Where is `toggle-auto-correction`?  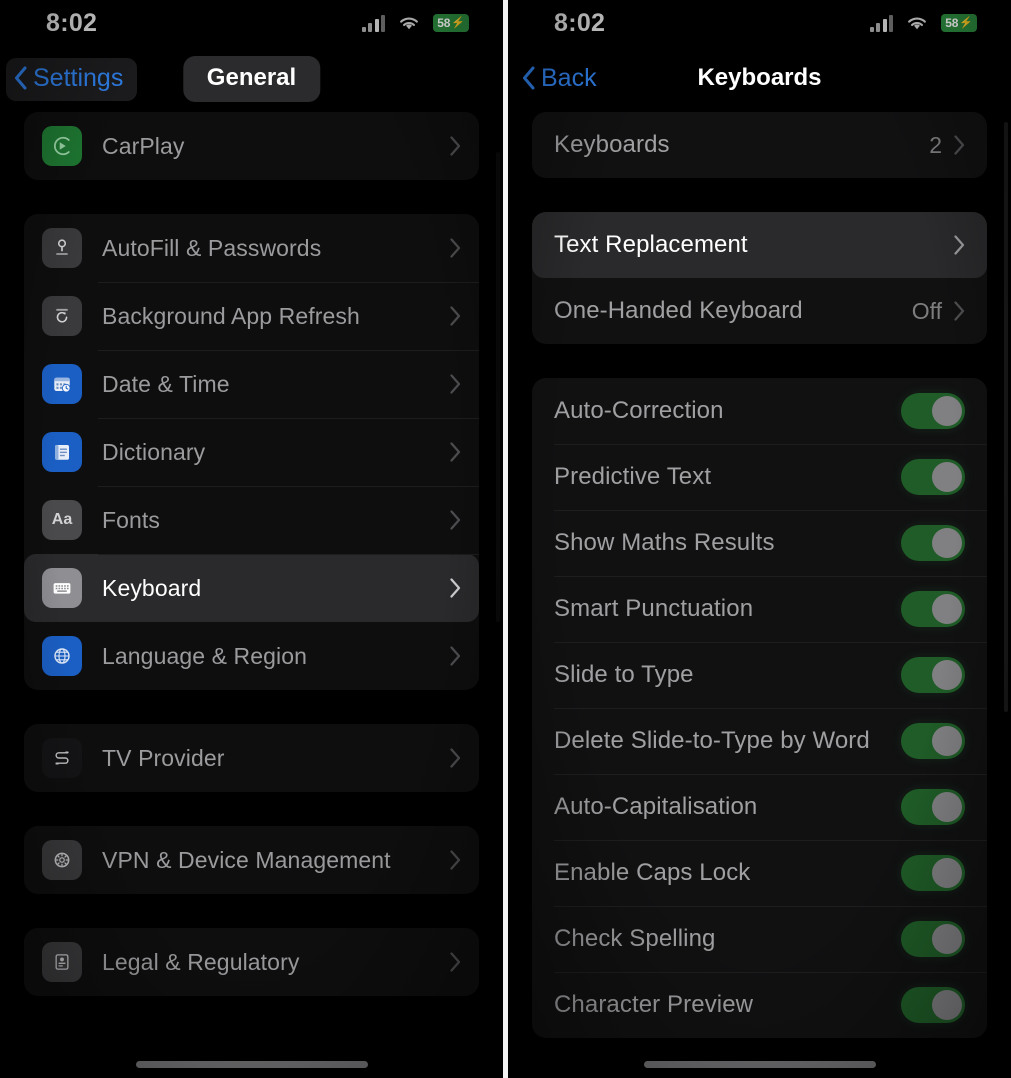 toggle-auto-correction is located at coordinates (933, 411).